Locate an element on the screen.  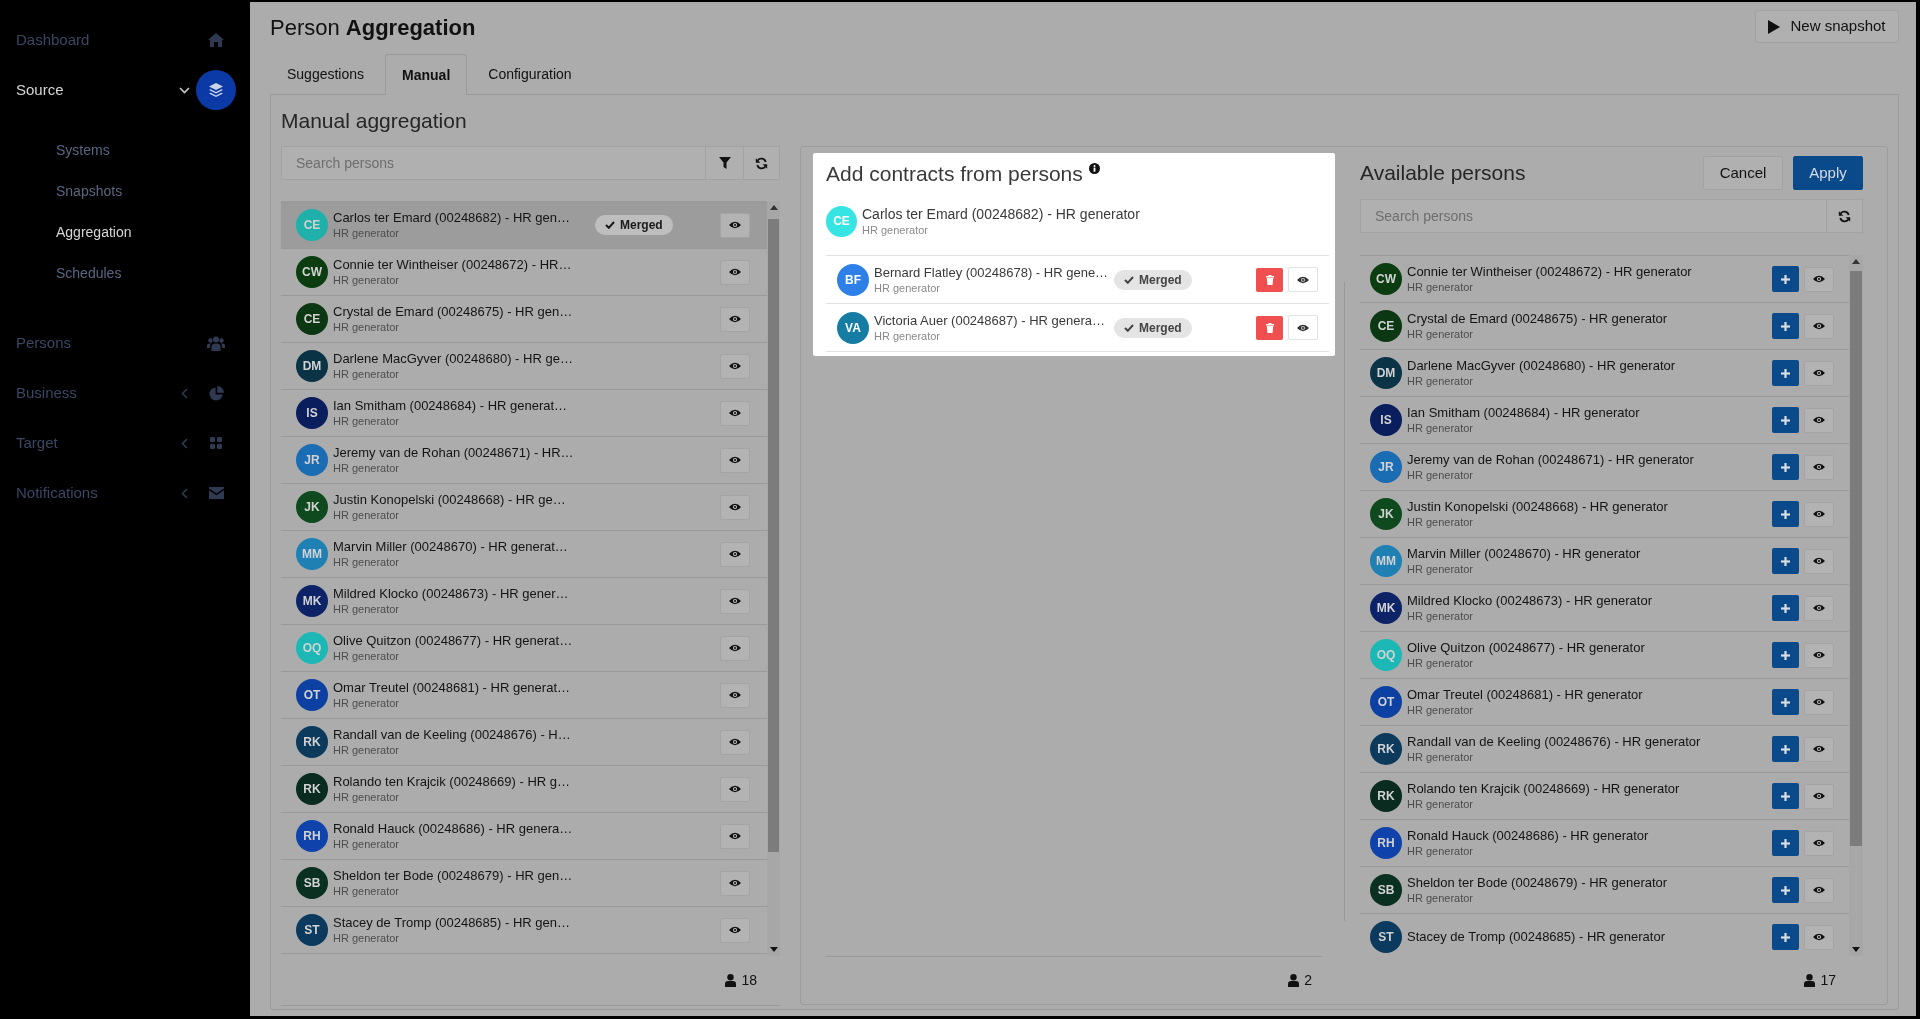
home-icon is located at coordinates (216, 40).